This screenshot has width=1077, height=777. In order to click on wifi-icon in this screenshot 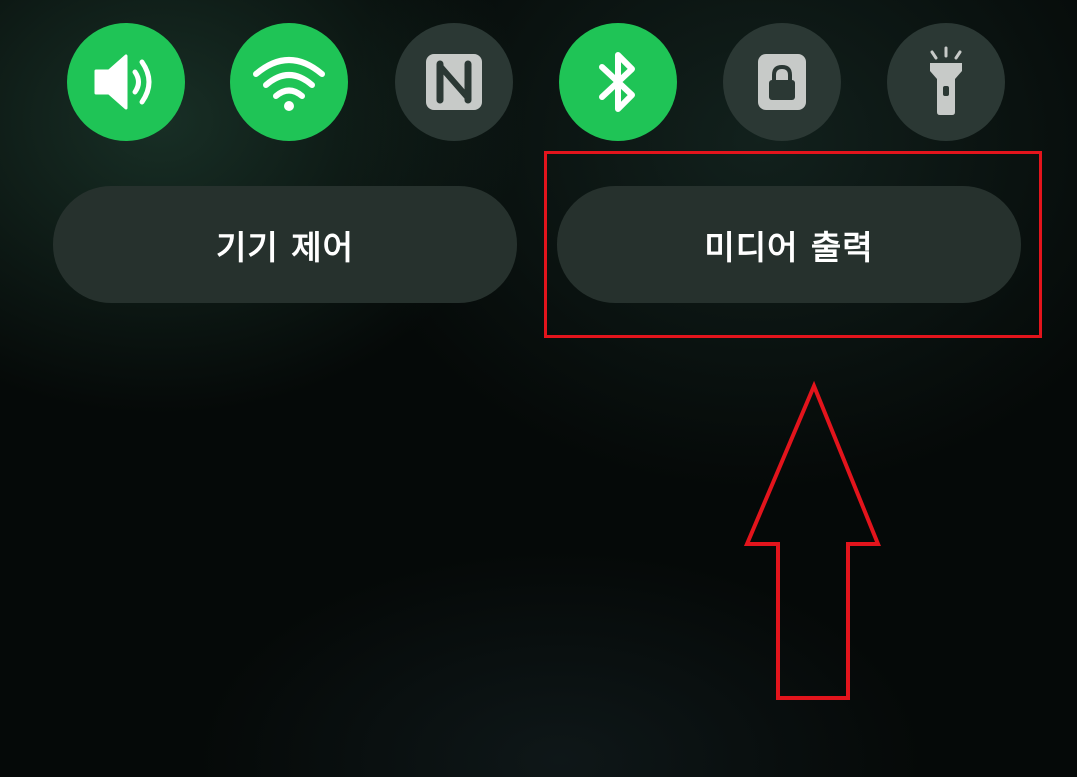, I will do `click(289, 84)`.